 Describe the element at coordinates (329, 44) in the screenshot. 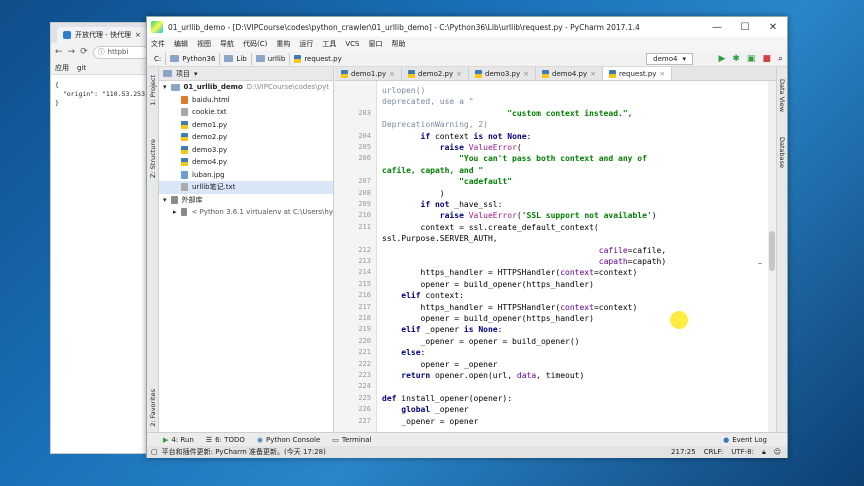

I see `menu-tools: 工具` at that location.